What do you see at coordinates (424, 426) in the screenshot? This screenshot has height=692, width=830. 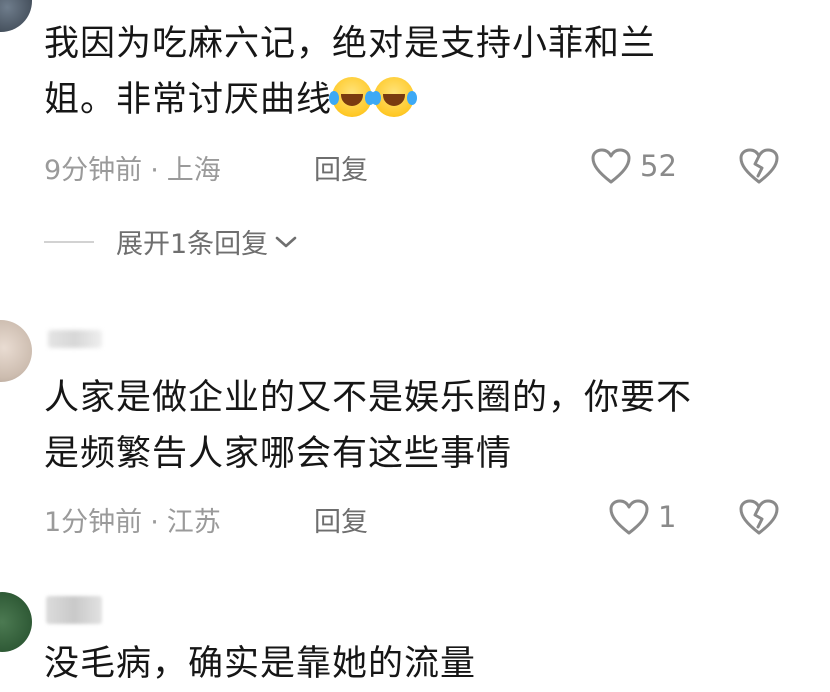 I see `comment-text: 人家是做企业的又不是娱乐圈的，你要不 是频繁告人家哪会有这些事情` at bounding box center [424, 426].